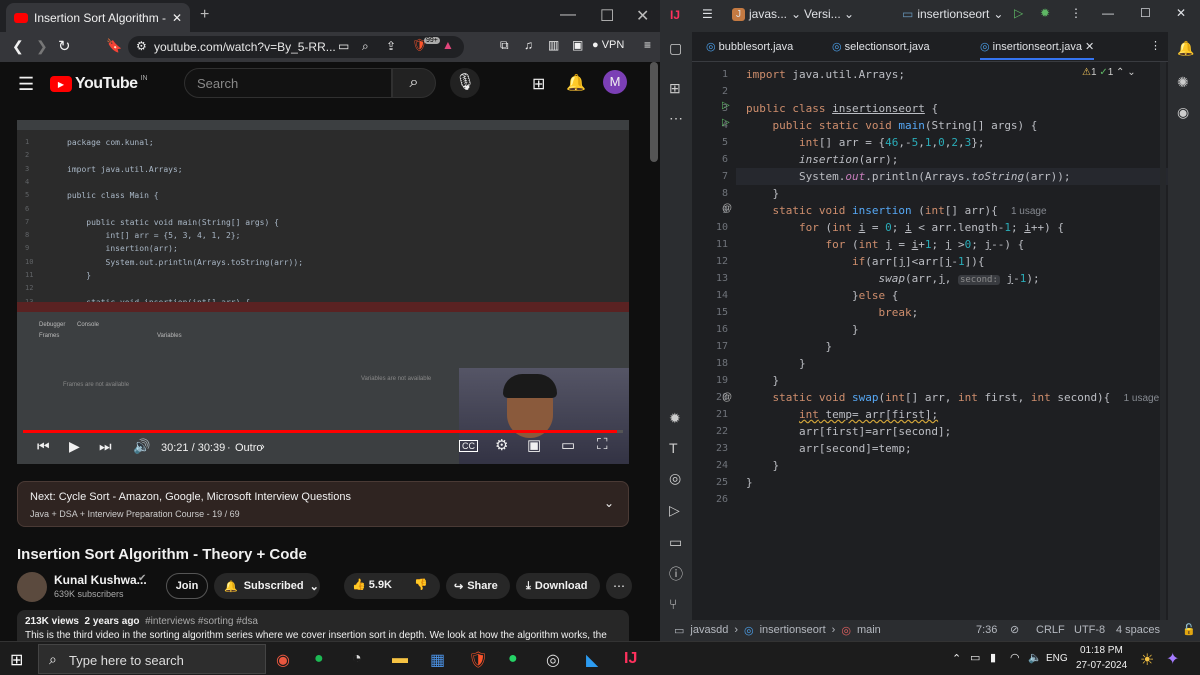 The width and height of the screenshot is (1200, 675). Describe the element at coordinates (675, 542) in the screenshot. I see `terminal-icon: ▭` at that location.